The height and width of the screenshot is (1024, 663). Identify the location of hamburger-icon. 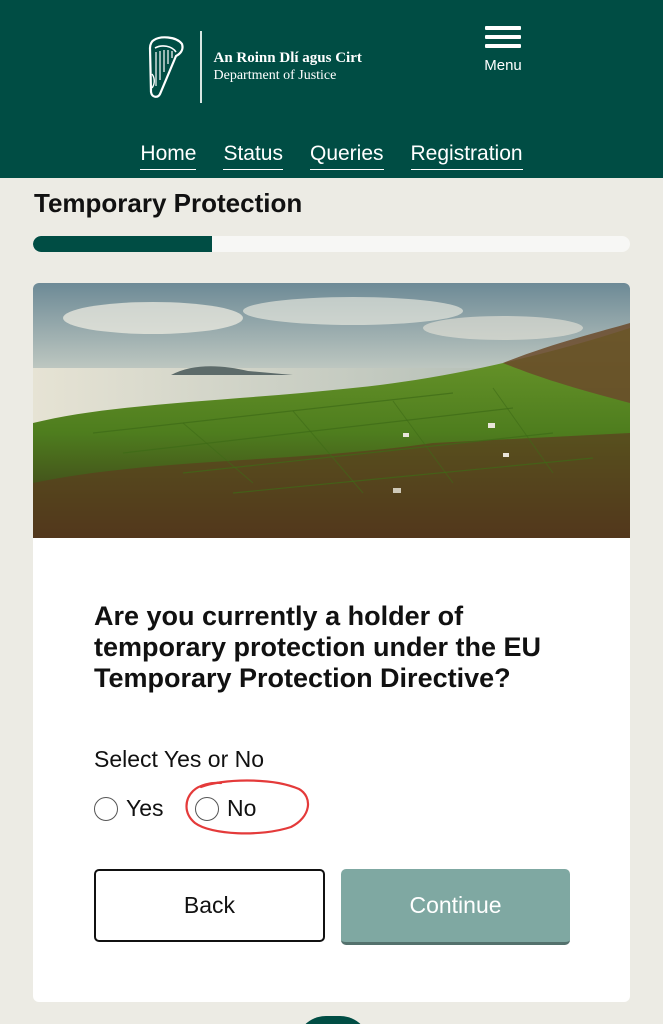
(503, 37).